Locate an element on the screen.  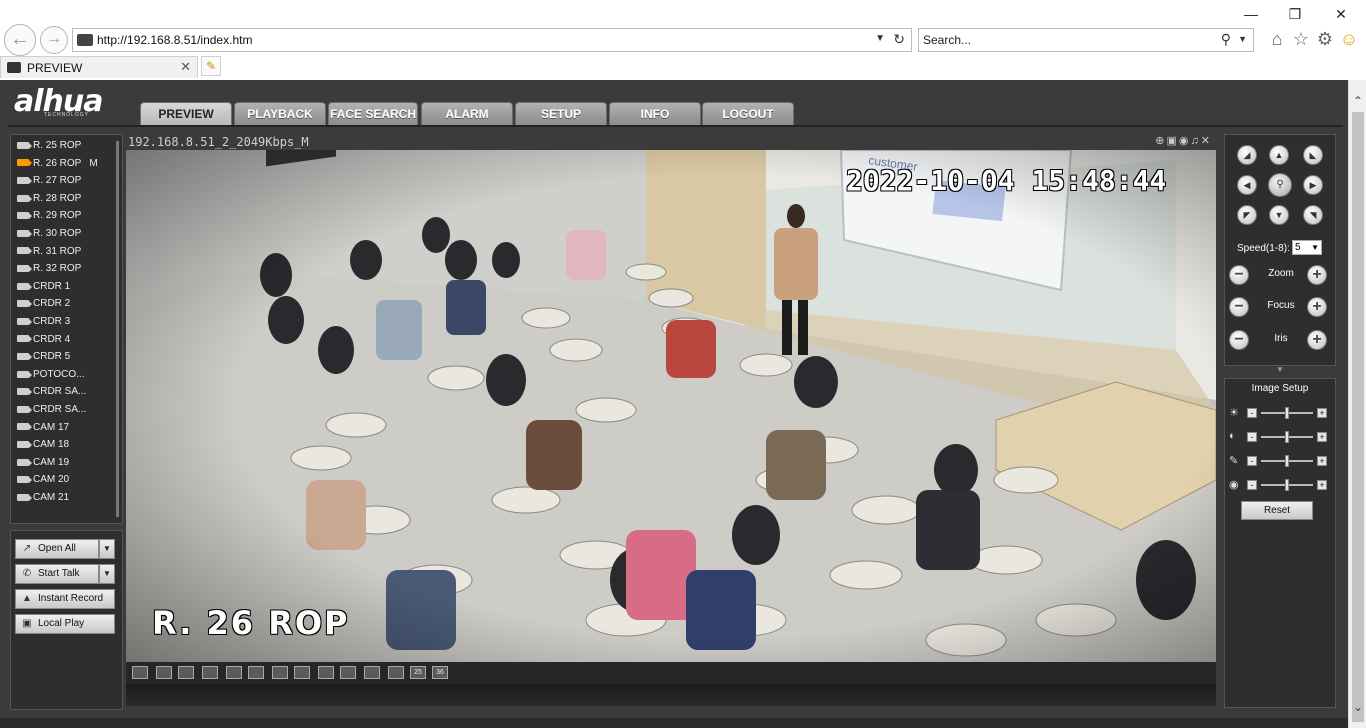
brightness-slider-knob is located at coordinates (1287, 413).